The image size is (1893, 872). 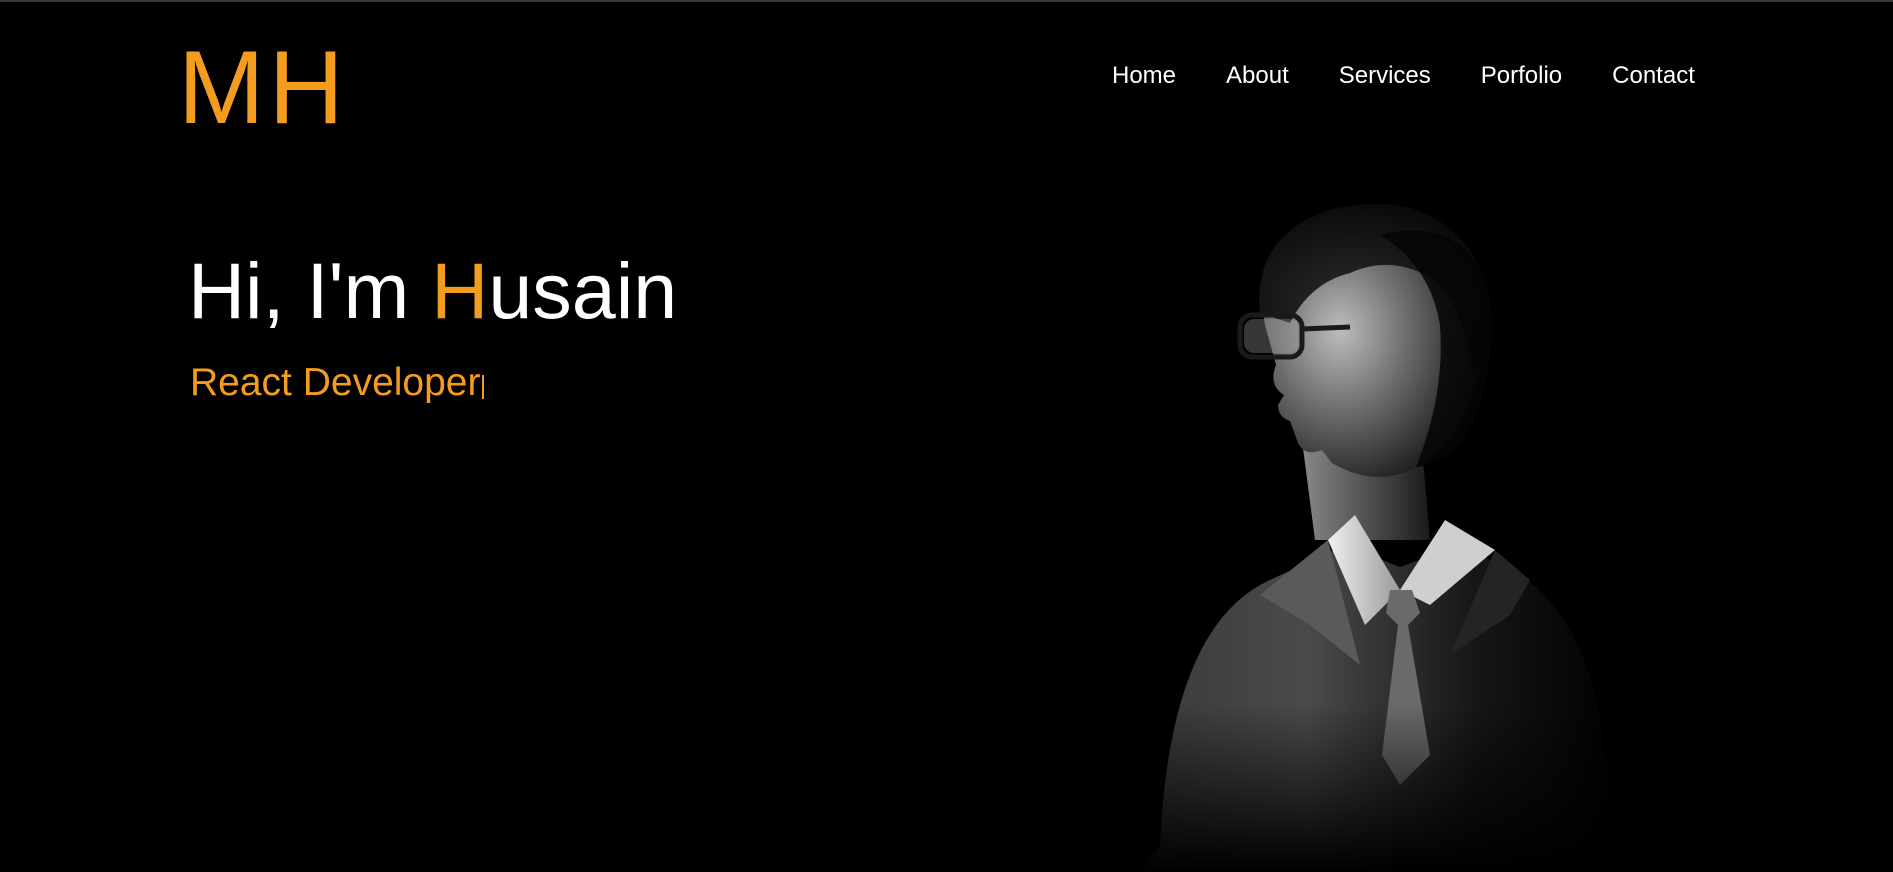 I want to click on hero-role-text: React Developer, so click(x=335, y=382).